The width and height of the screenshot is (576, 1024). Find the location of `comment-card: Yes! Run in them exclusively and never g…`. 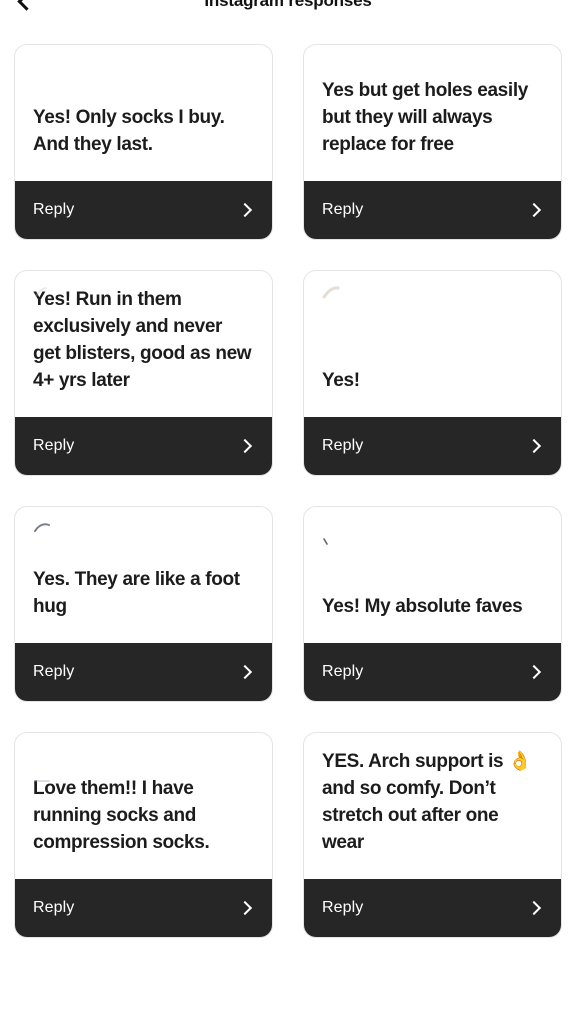

comment-card: Yes! Run in them exclusively and never g… is located at coordinates (143, 373).